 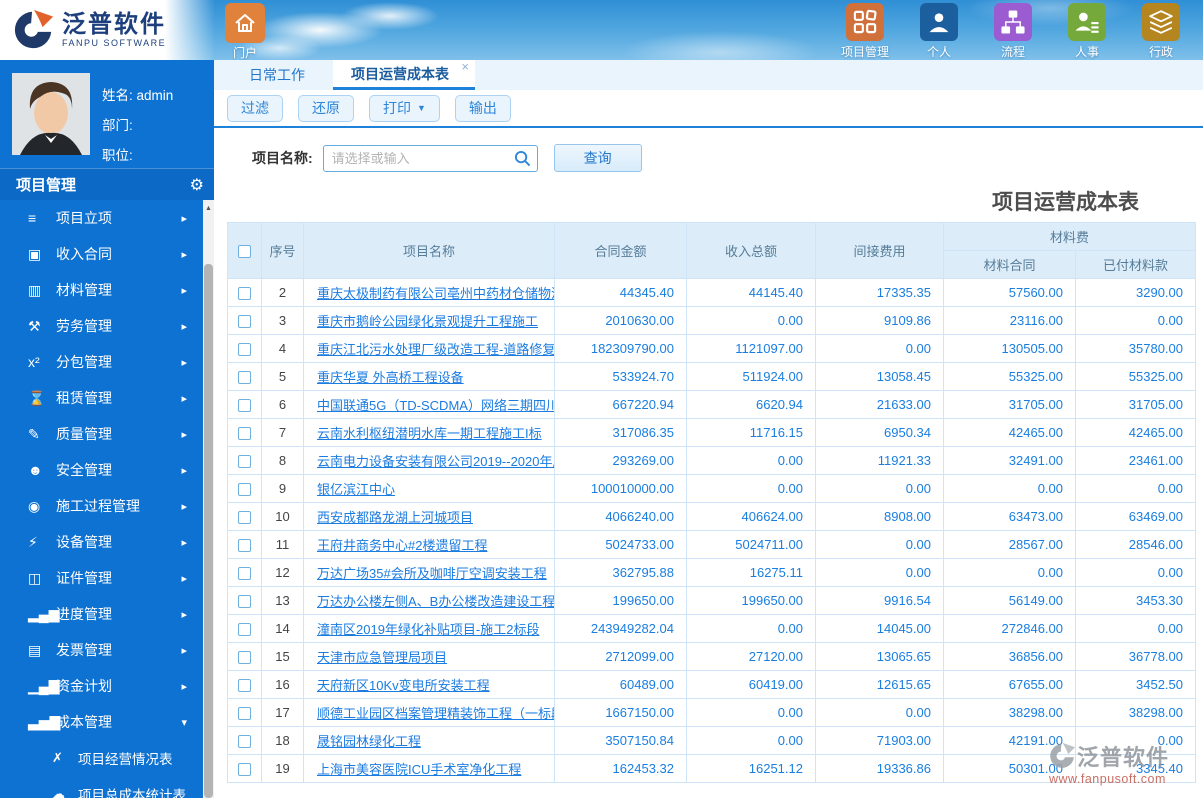 I want to click on menu-item-icon: ⌛, so click(x=37, y=397).